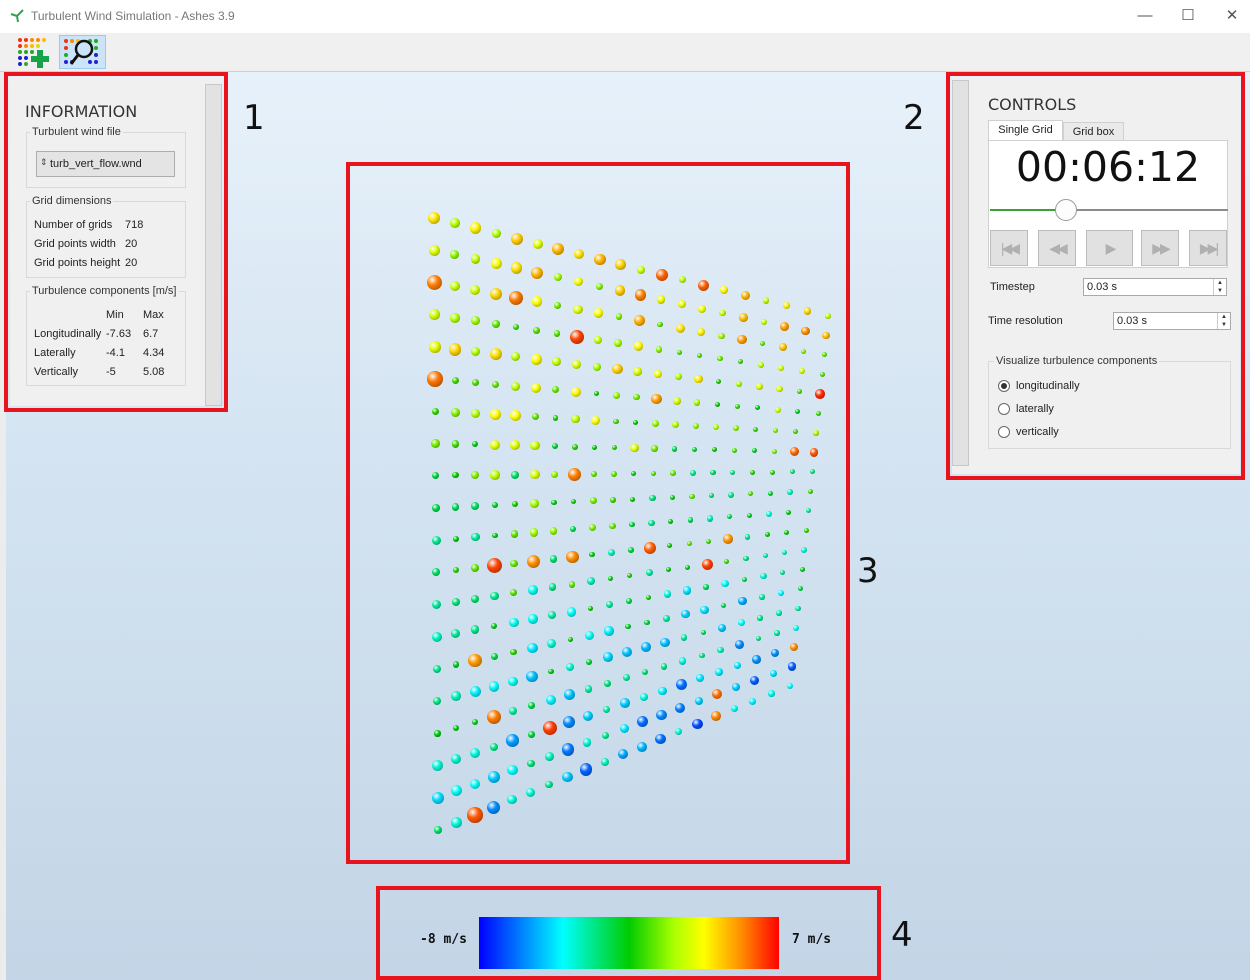 Image resolution: width=1250 pixels, height=980 pixels. I want to click on close-button: ✕, so click(1232, 16).